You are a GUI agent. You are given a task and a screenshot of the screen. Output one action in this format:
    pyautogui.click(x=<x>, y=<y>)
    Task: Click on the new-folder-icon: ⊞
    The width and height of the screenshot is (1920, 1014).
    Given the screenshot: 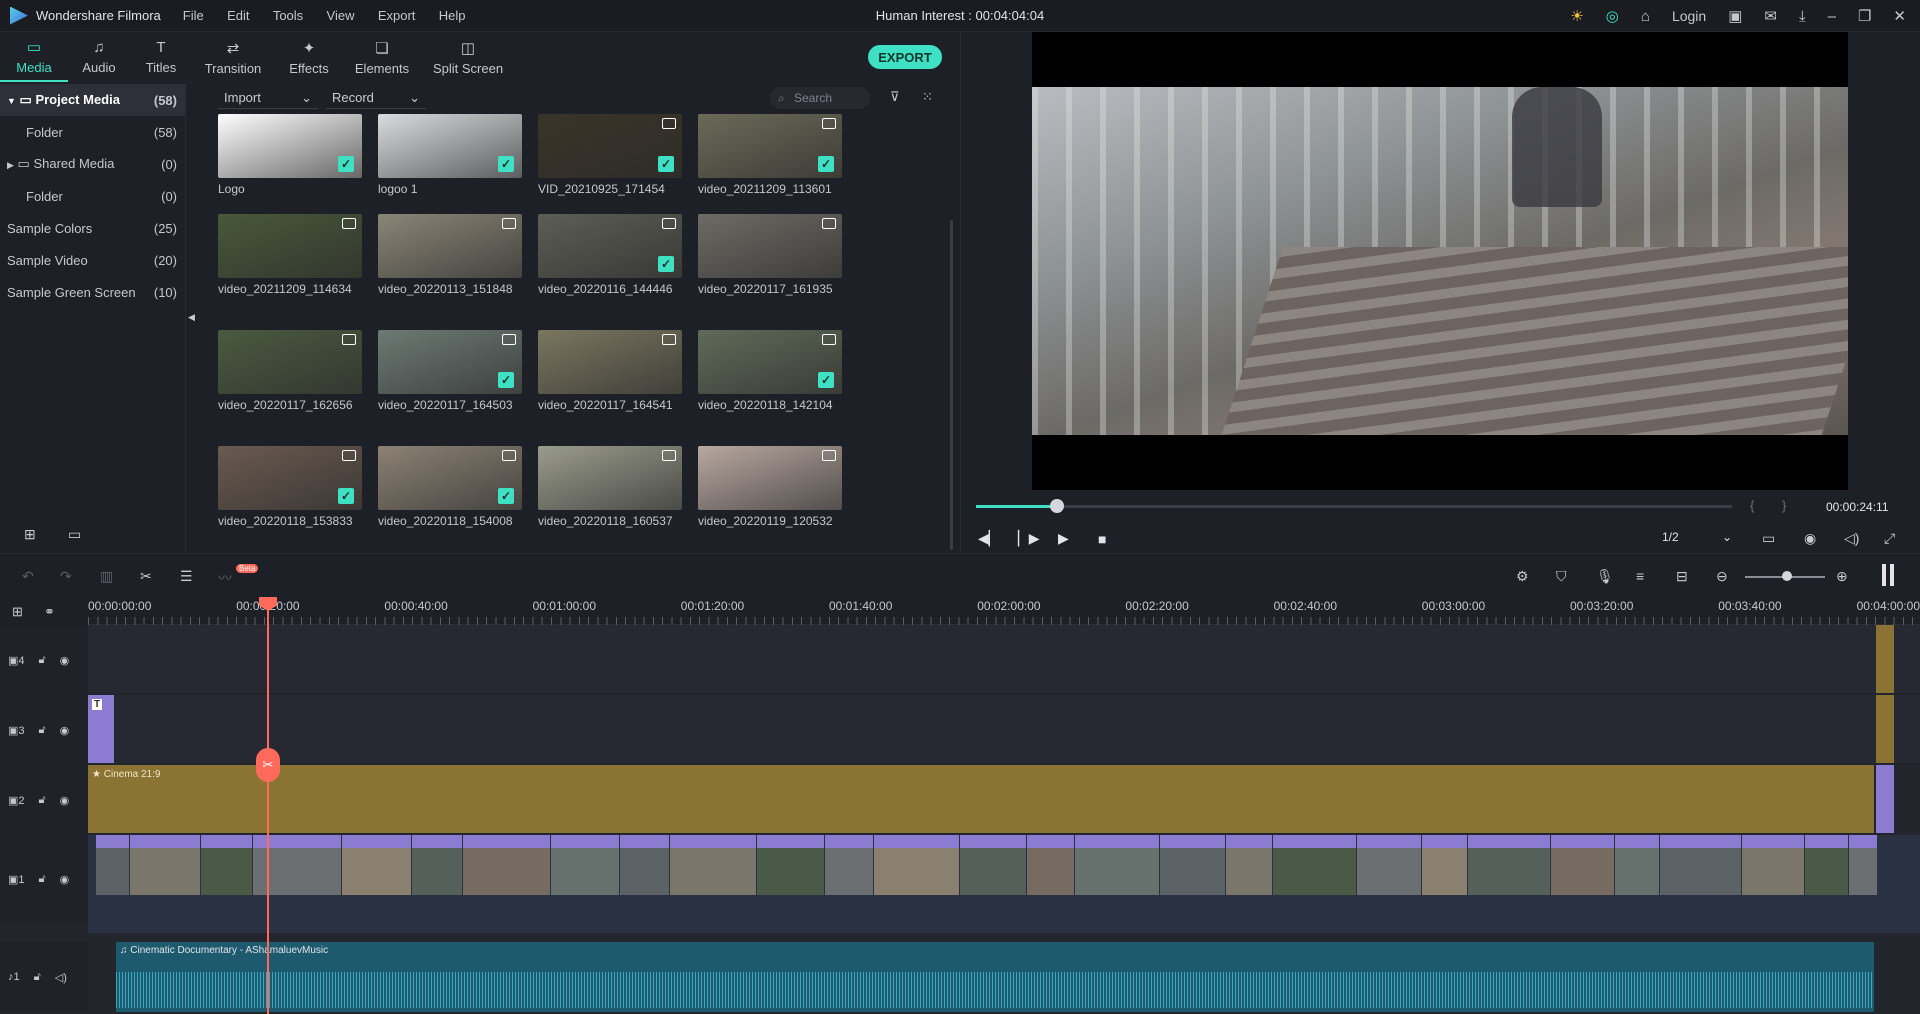 What is the action you would take?
    pyautogui.click(x=30, y=534)
    